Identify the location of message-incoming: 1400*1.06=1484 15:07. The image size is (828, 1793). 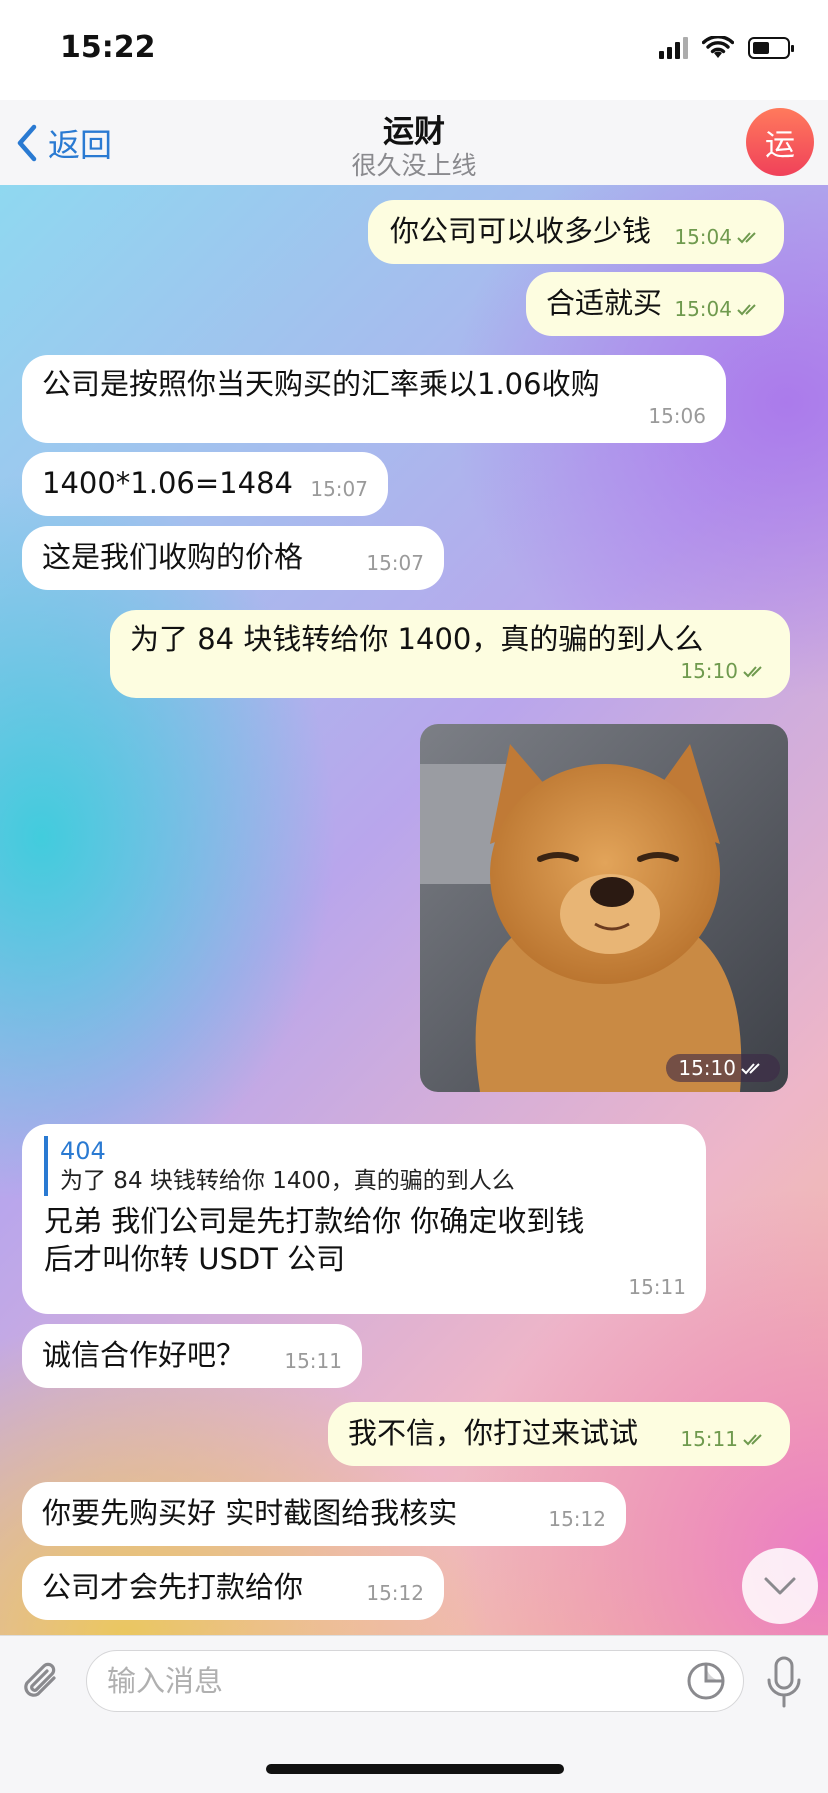
(205, 484).